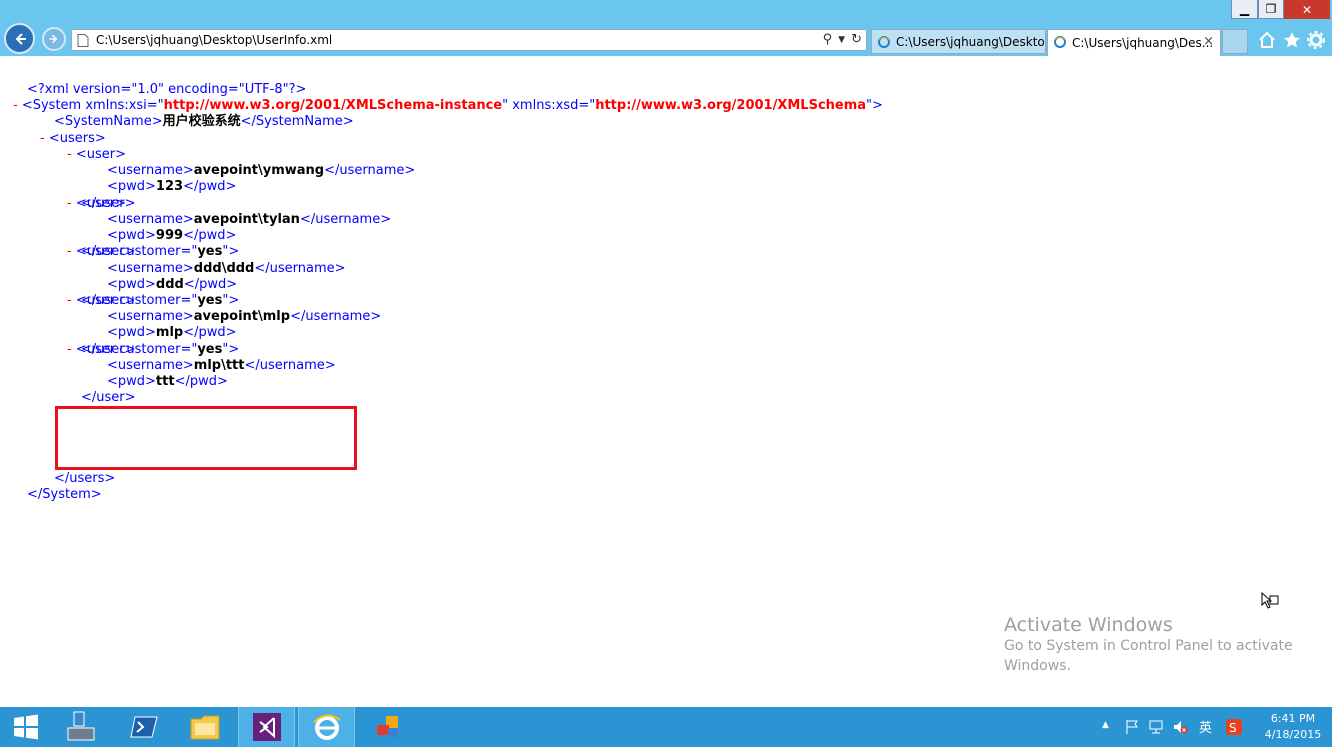 The image size is (1332, 747). What do you see at coordinates (828, 39) in the screenshot?
I see `search-icon: ⚲` at bounding box center [828, 39].